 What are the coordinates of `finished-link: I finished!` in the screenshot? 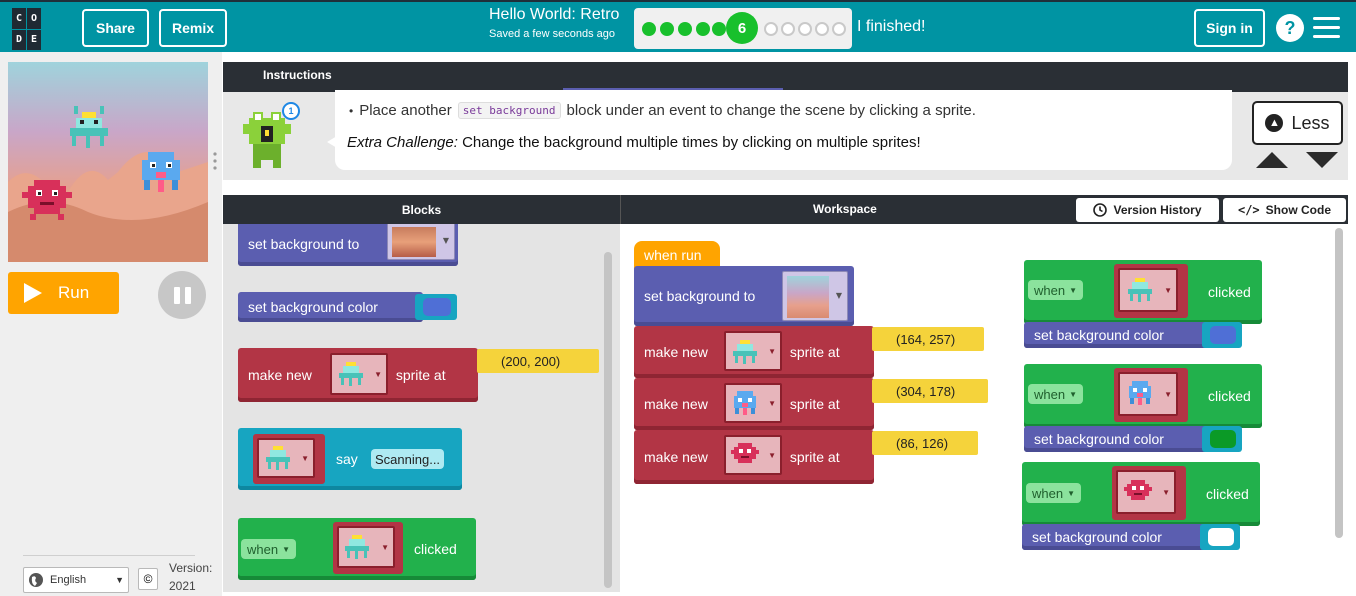 It's located at (891, 27).